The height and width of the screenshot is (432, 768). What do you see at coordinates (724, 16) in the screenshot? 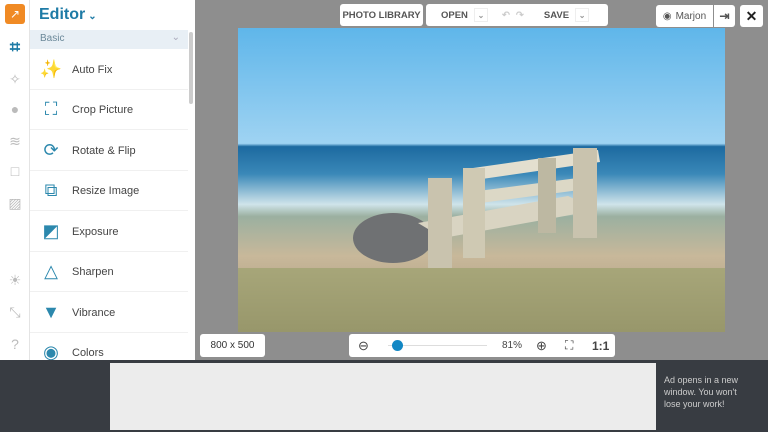
I see `logout-icon: ⇥` at bounding box center [724, 16].